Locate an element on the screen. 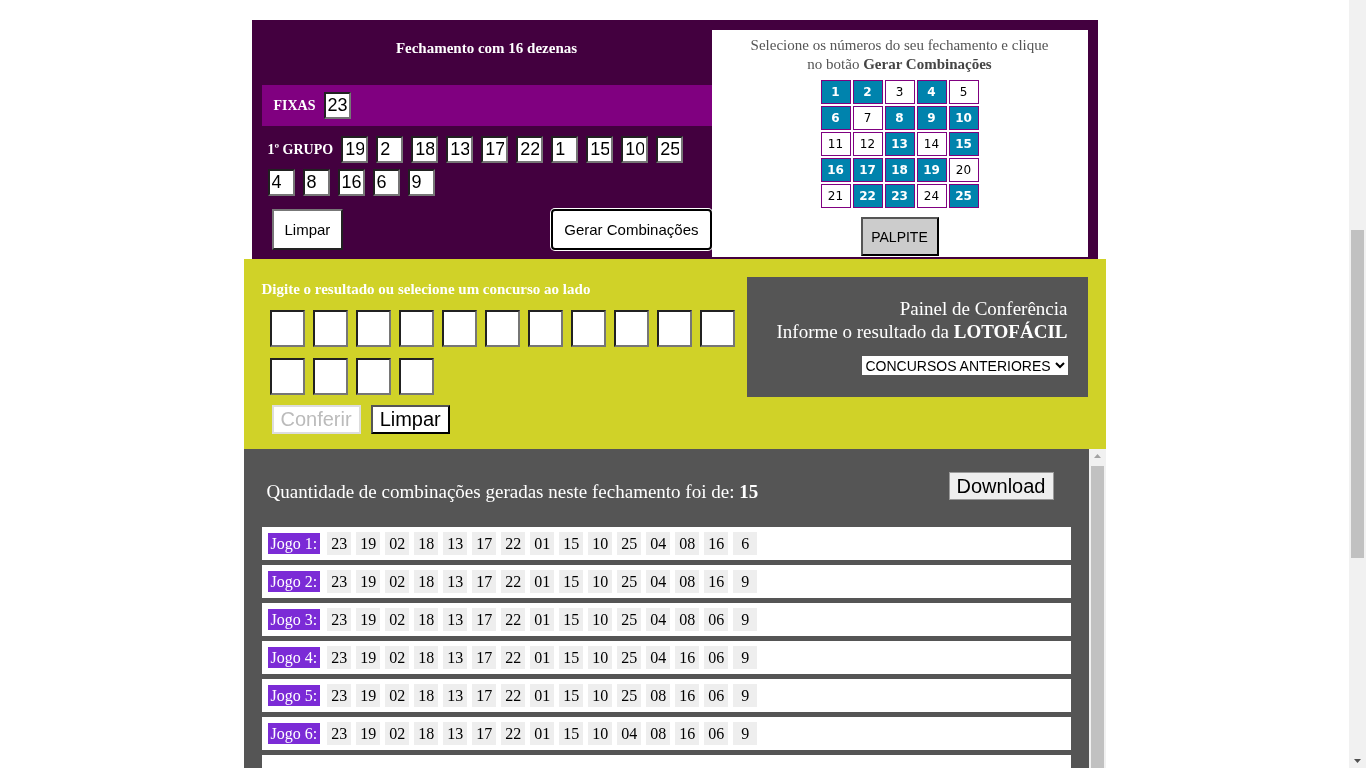 The width and height of the screenshot is (1366, 768). number-input: 25 is located at coordinates (670, 149).